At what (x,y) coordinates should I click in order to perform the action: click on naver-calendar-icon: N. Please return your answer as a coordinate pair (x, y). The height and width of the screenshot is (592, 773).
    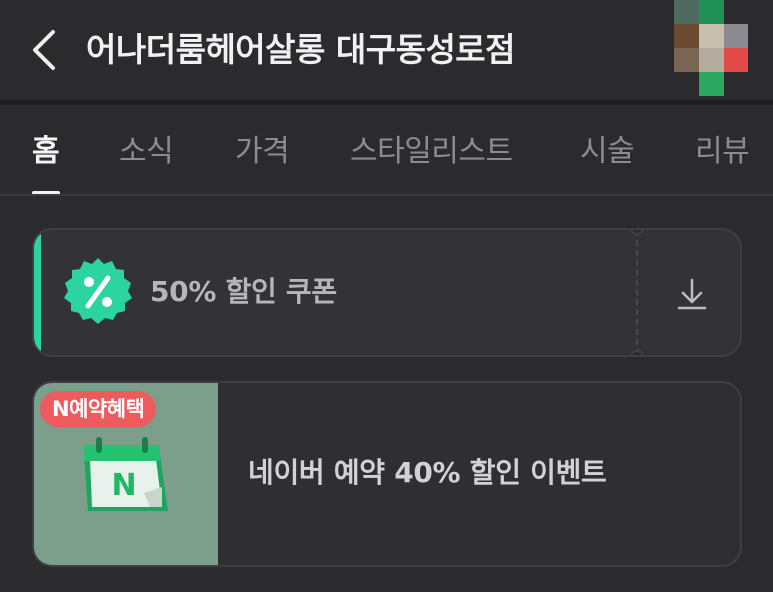
    Looking at the image, I should click on (126, 476).